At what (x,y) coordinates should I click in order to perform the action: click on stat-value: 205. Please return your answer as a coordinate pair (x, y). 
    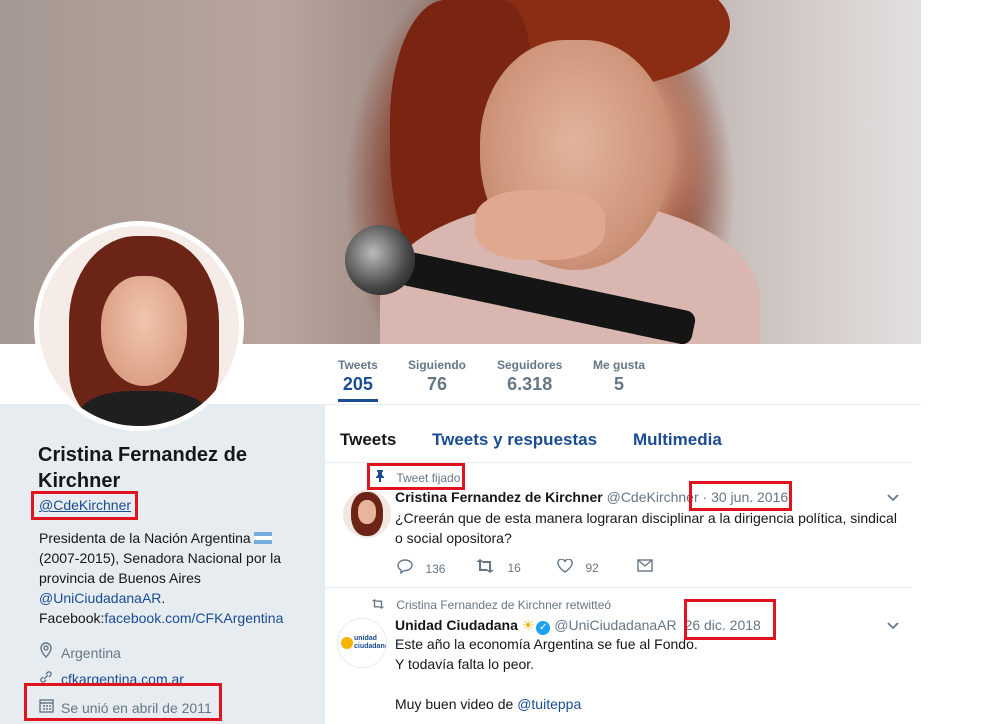
    Looking at the image, I should click on (357, 384).